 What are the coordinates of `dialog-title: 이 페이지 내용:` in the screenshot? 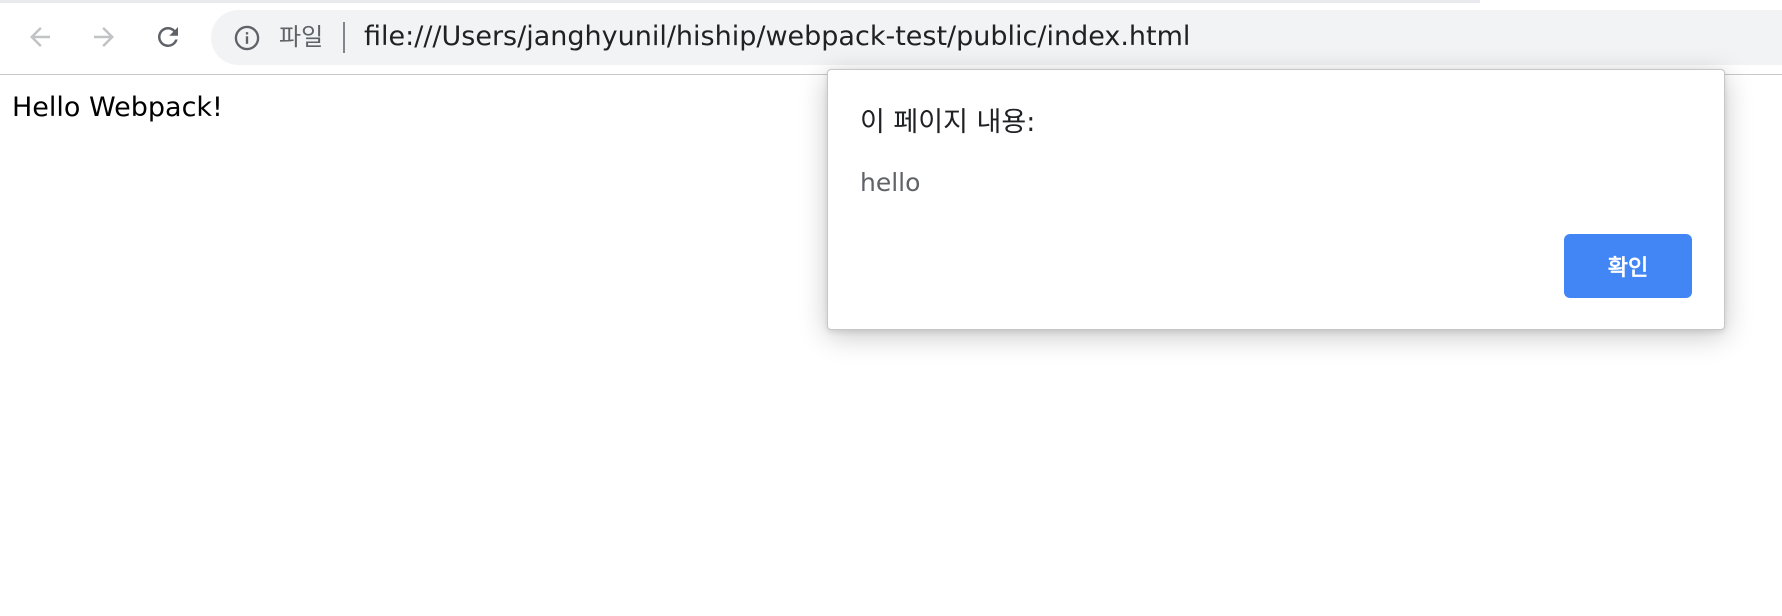 It's located at (948, 122).